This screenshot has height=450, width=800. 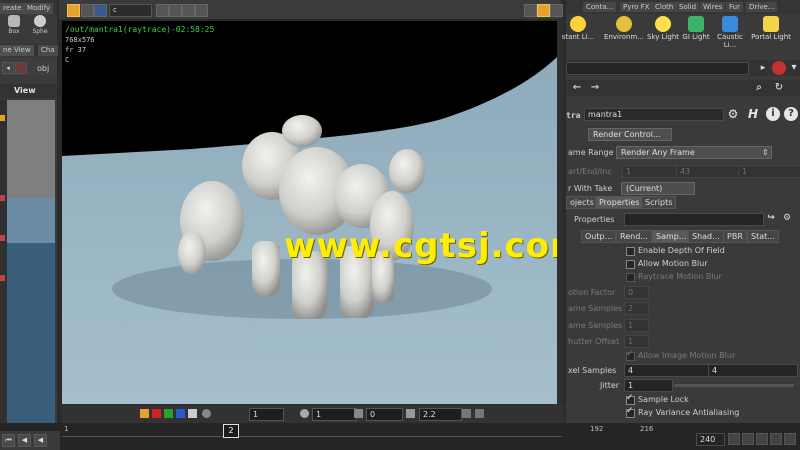 What do you see at coordinates (231, 431) in the screenshot?
I see `current-frame-marker: 2` at bounding box center [231, 431].